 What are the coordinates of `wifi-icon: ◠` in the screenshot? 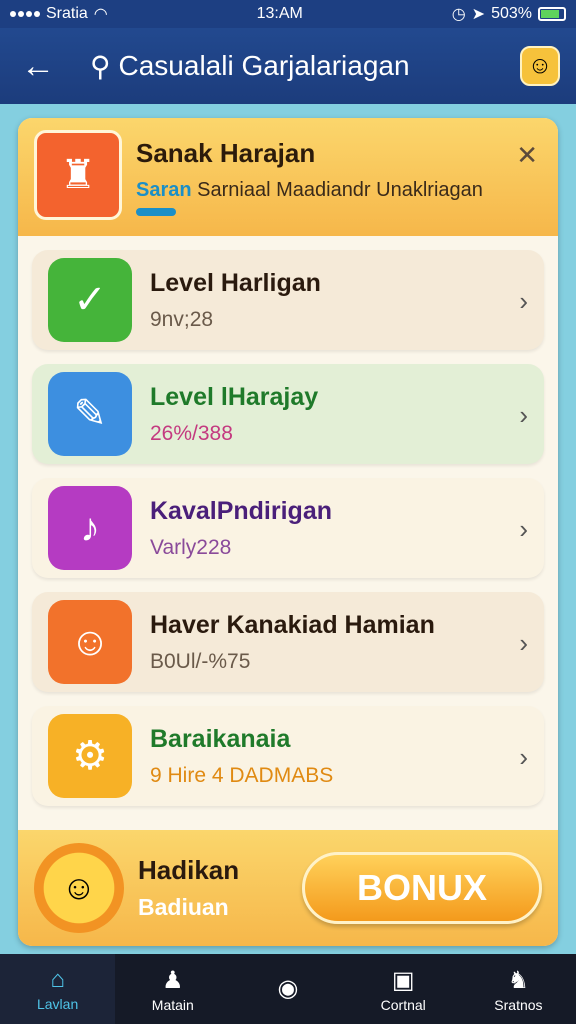 It's located at (100, 14).